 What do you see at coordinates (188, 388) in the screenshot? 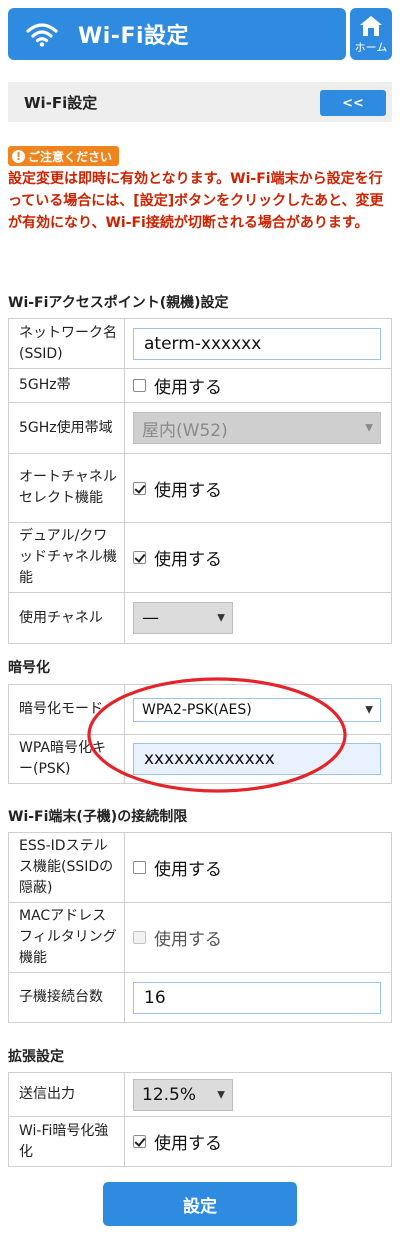
I see `band5g-option: 使用する` at bounding box center [188, 388].